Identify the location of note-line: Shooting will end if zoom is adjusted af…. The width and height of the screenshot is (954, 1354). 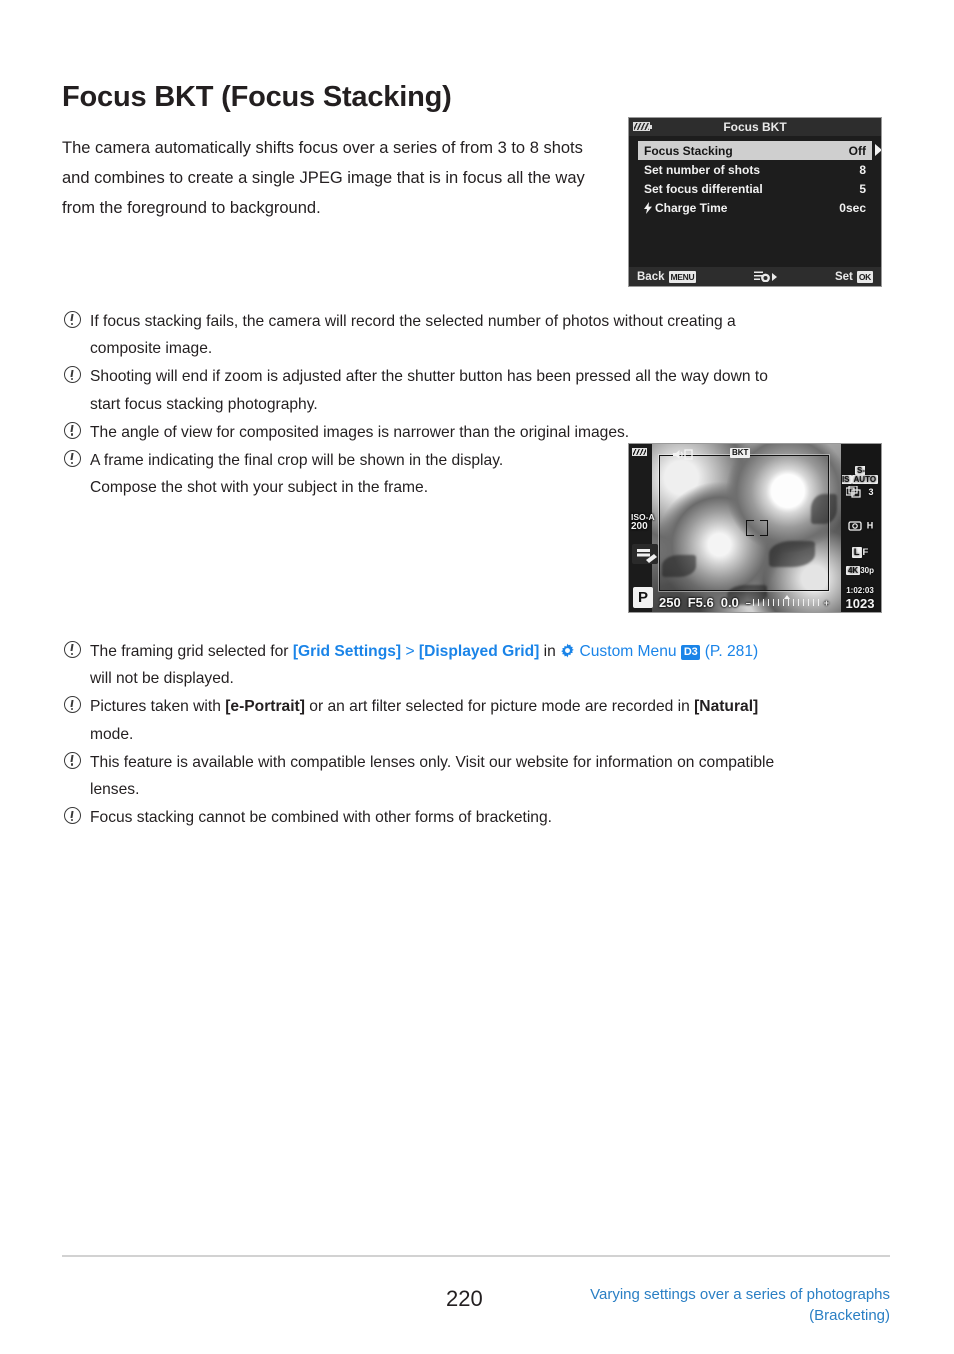
(429, 377).